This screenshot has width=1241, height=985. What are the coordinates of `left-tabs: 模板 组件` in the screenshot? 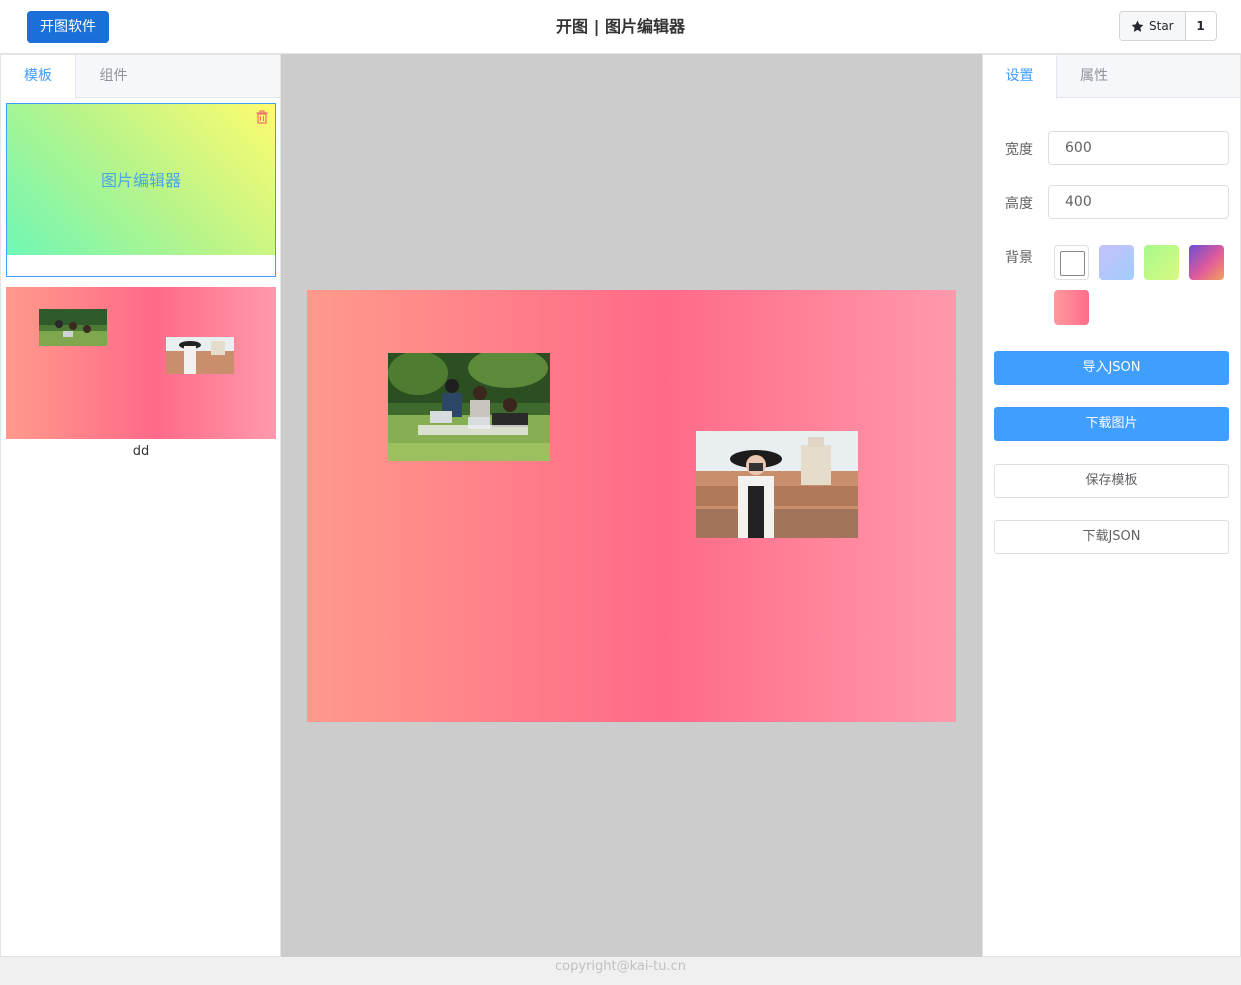 It's located at (140, 77).